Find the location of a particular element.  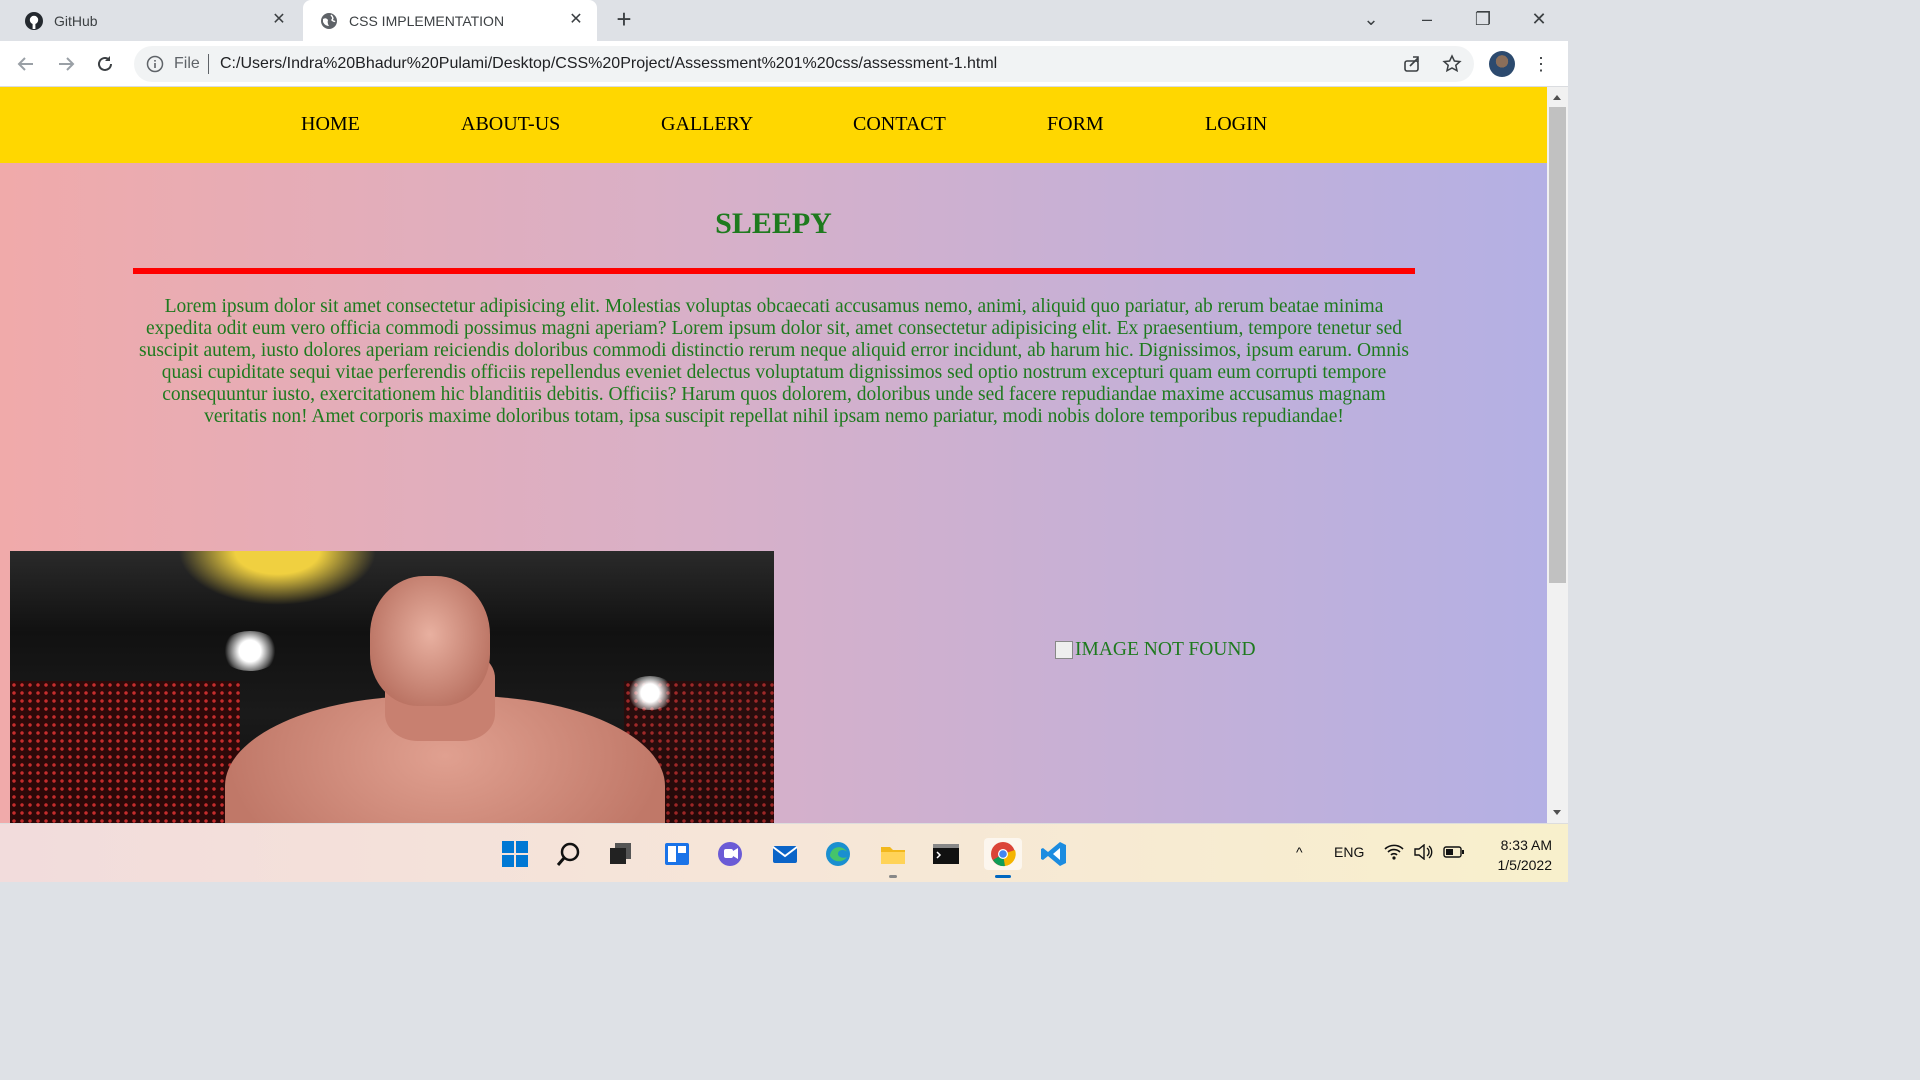

tab-css-implementation: CSS IMPLEMENTATION ✕ is located at coordinates (450, 21).